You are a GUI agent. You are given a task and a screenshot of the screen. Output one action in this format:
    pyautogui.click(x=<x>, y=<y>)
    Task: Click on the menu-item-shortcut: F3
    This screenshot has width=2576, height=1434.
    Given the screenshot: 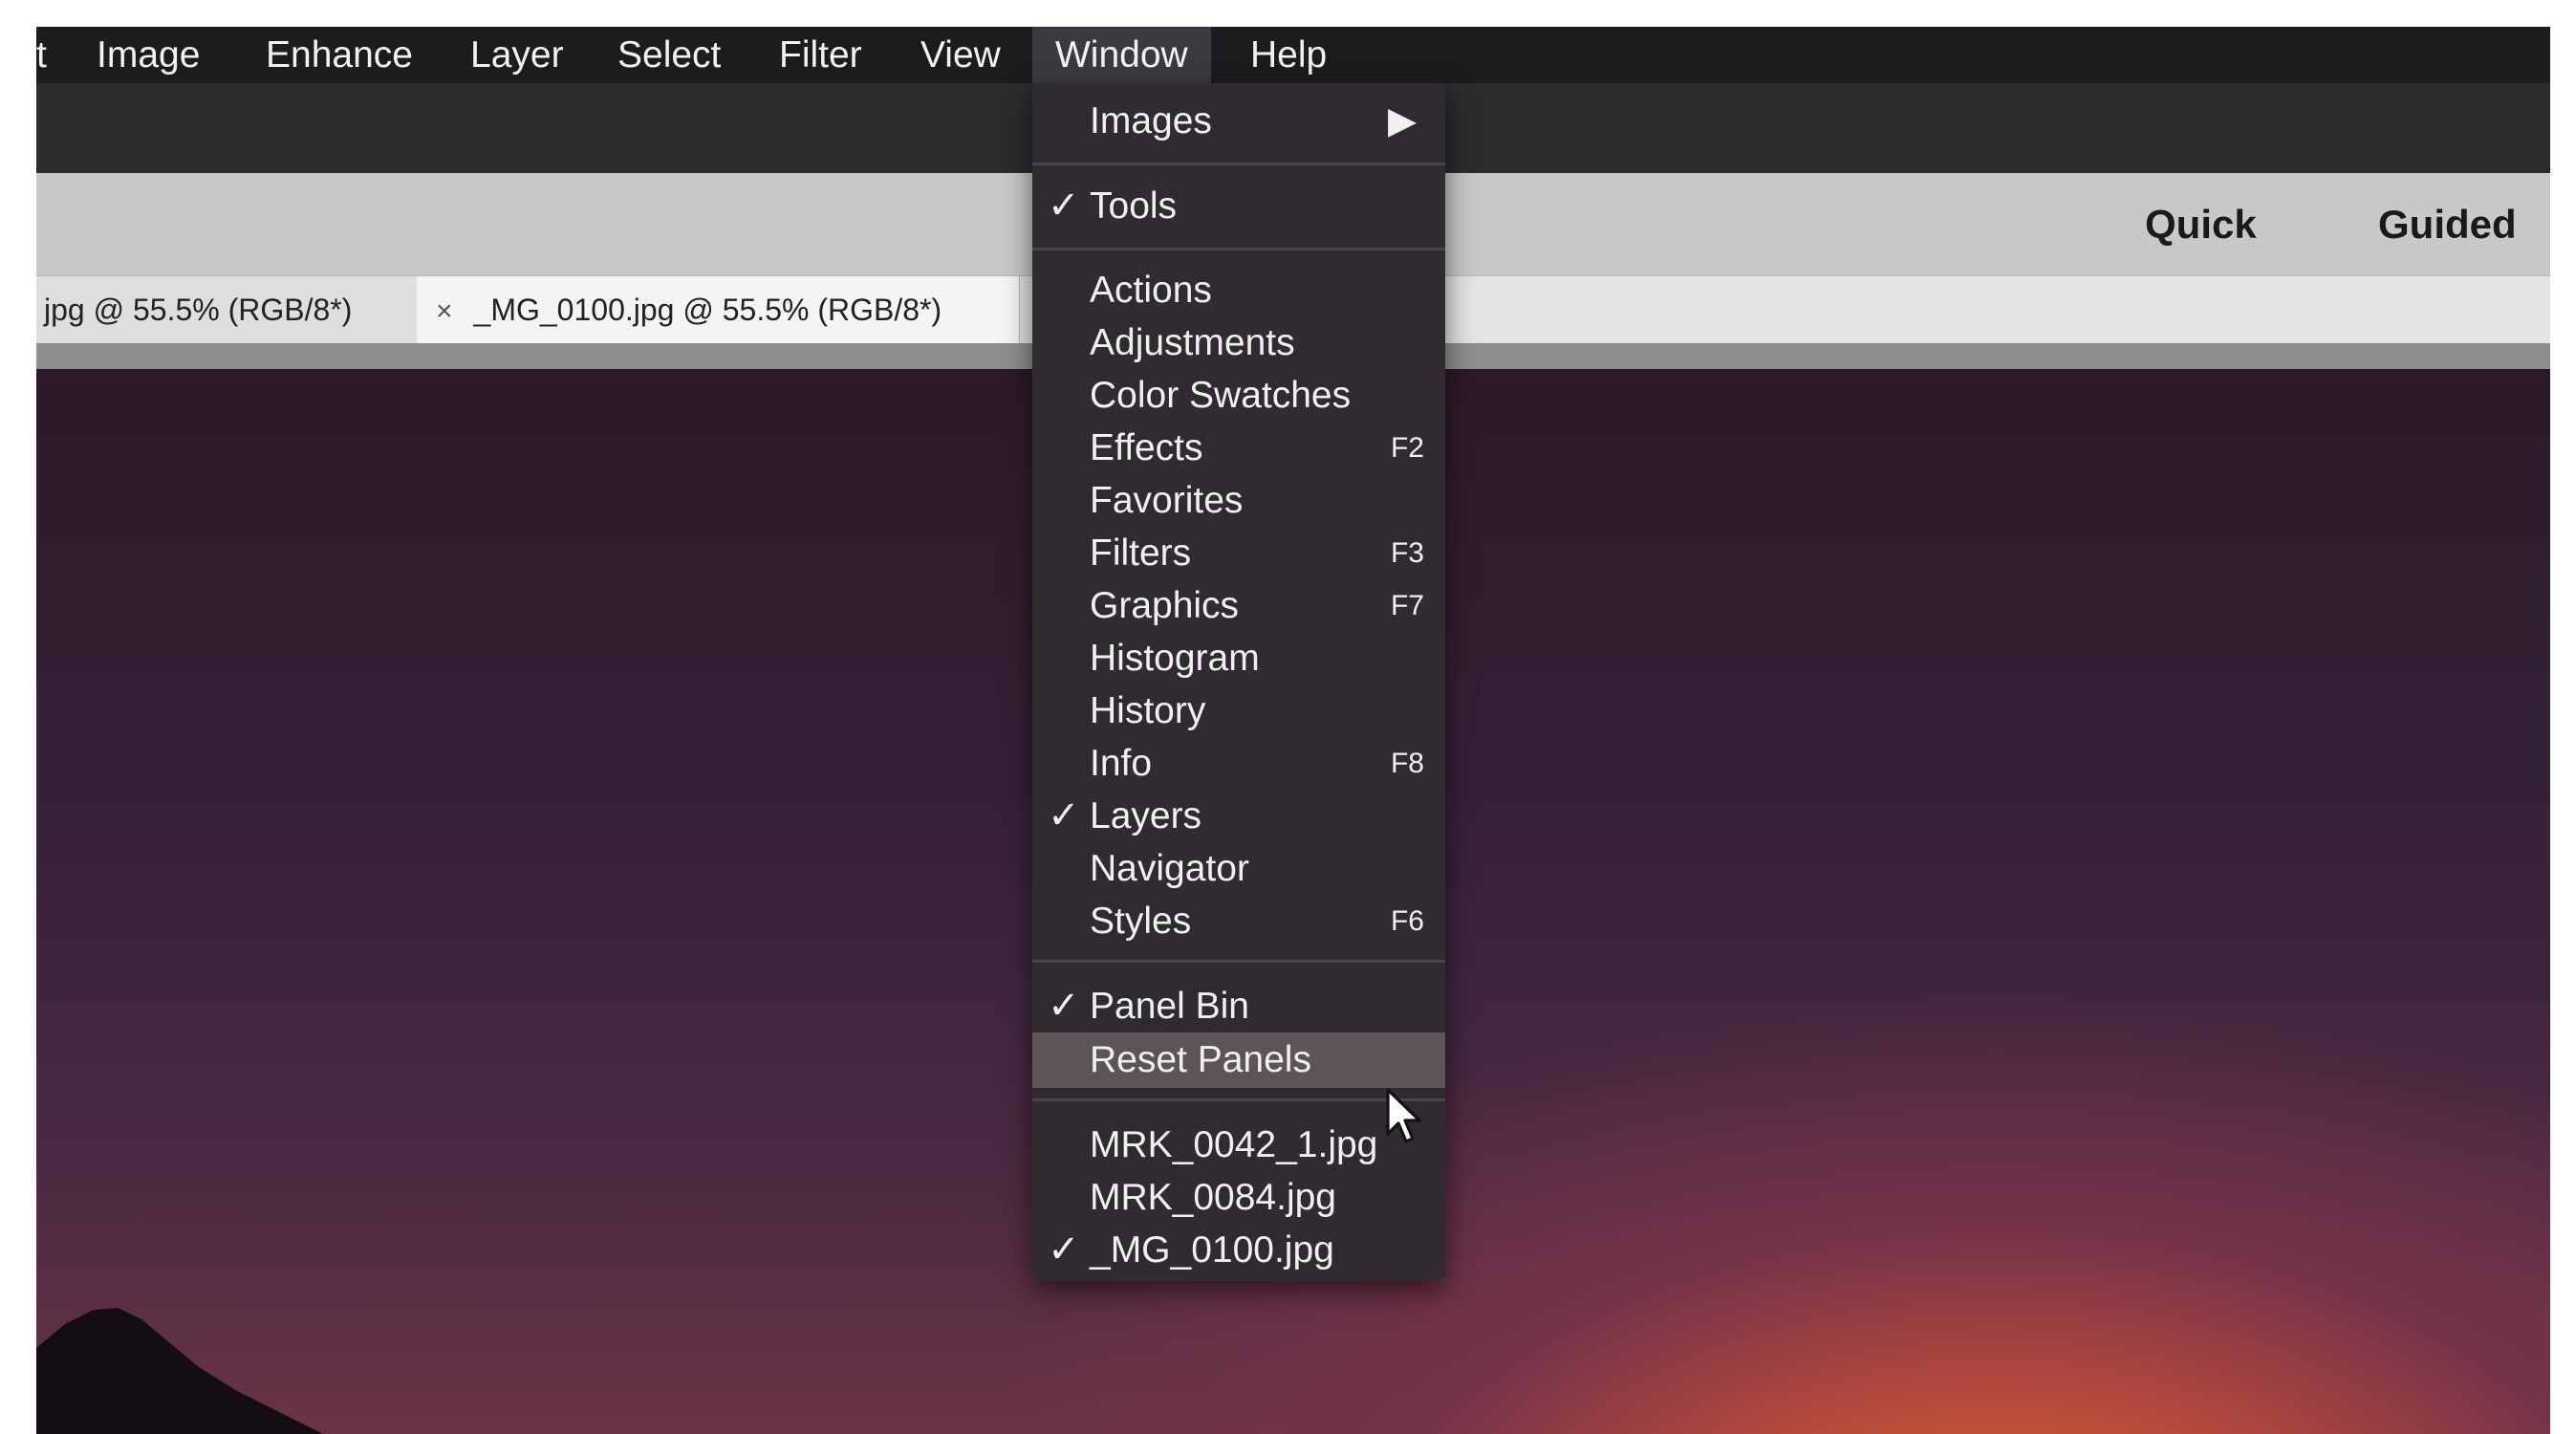 What is the action you would take?
    pyautogui.click(x=1407, y=553)
    